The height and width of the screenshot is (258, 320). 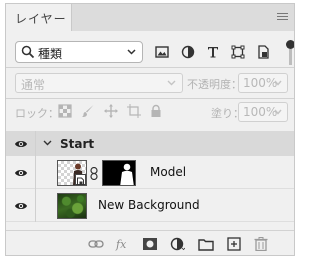 What do you see at coordinates (119, 173) in the screenshot?
I see `layer-mask-thumbnail` at bounding box center [119, 173].